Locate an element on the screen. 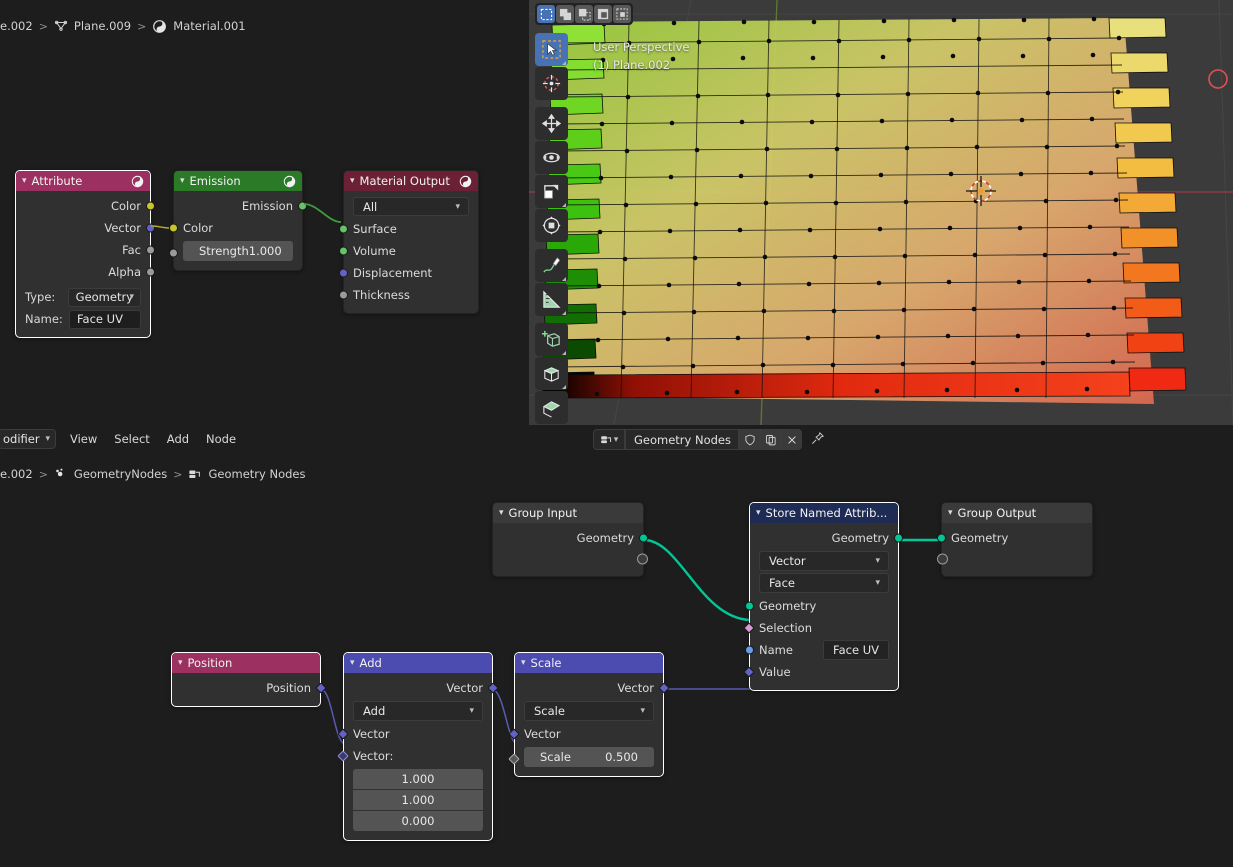 The width and height of the screenshot is (1233, 867). socket-value is located at coordinates (749, 672).